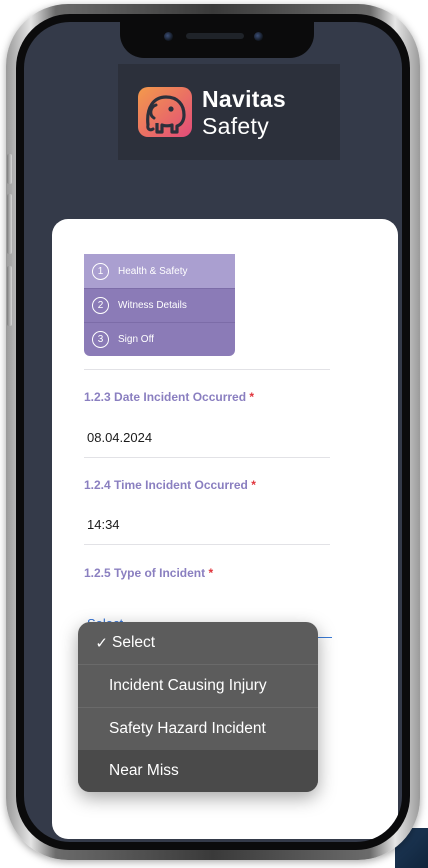 The width and height of the screenshot is (428, 868). Describe the element at coordinates (119, 437) in the screenshot. I see `date-input: 08.04.2024` at that location.